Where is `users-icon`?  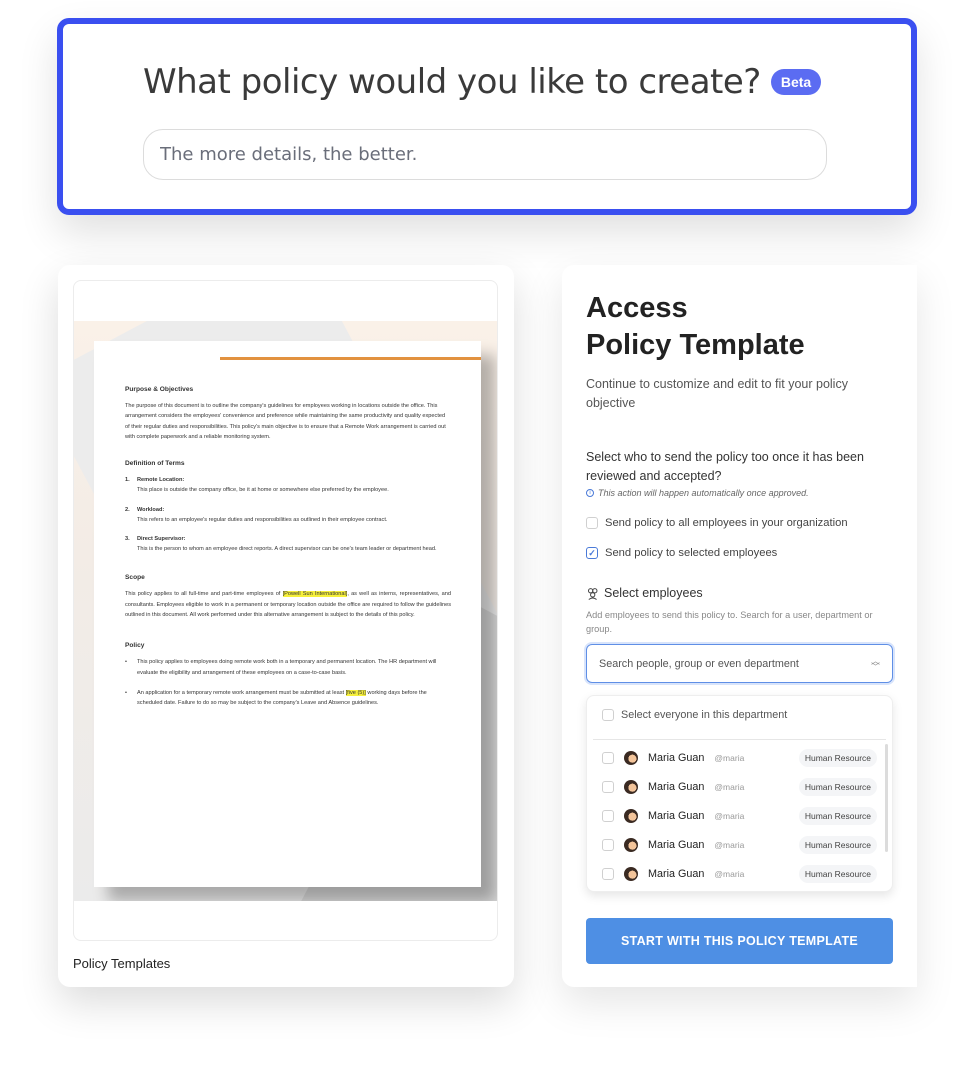
users-icon is located at coordinates (592, 593).